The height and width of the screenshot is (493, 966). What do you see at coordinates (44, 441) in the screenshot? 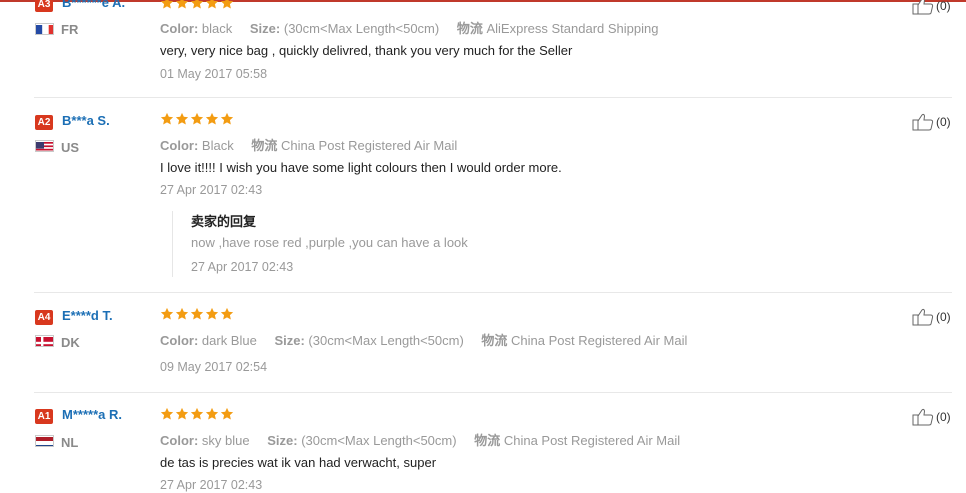
I see `flag-nl-icon` at bounding box center [44, 441].